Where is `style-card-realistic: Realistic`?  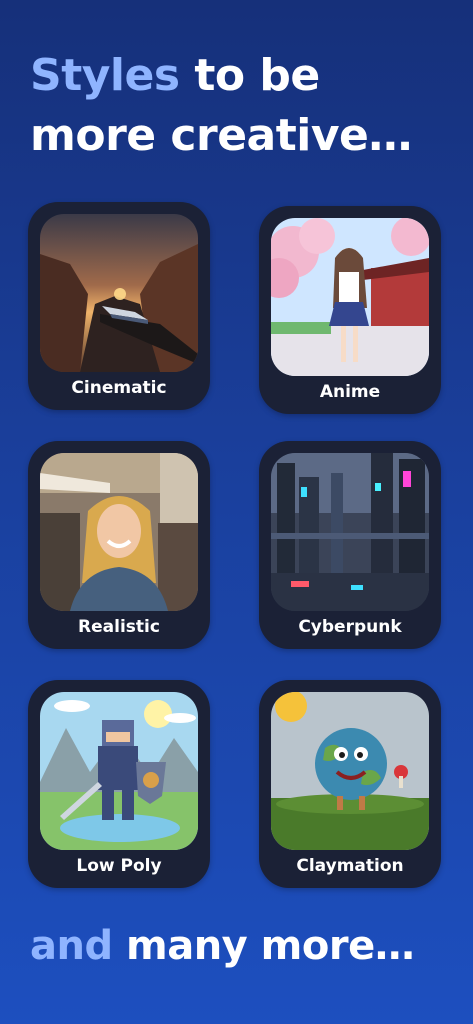 style-card-realistic: Realistic is located at coordinates (119, 545).